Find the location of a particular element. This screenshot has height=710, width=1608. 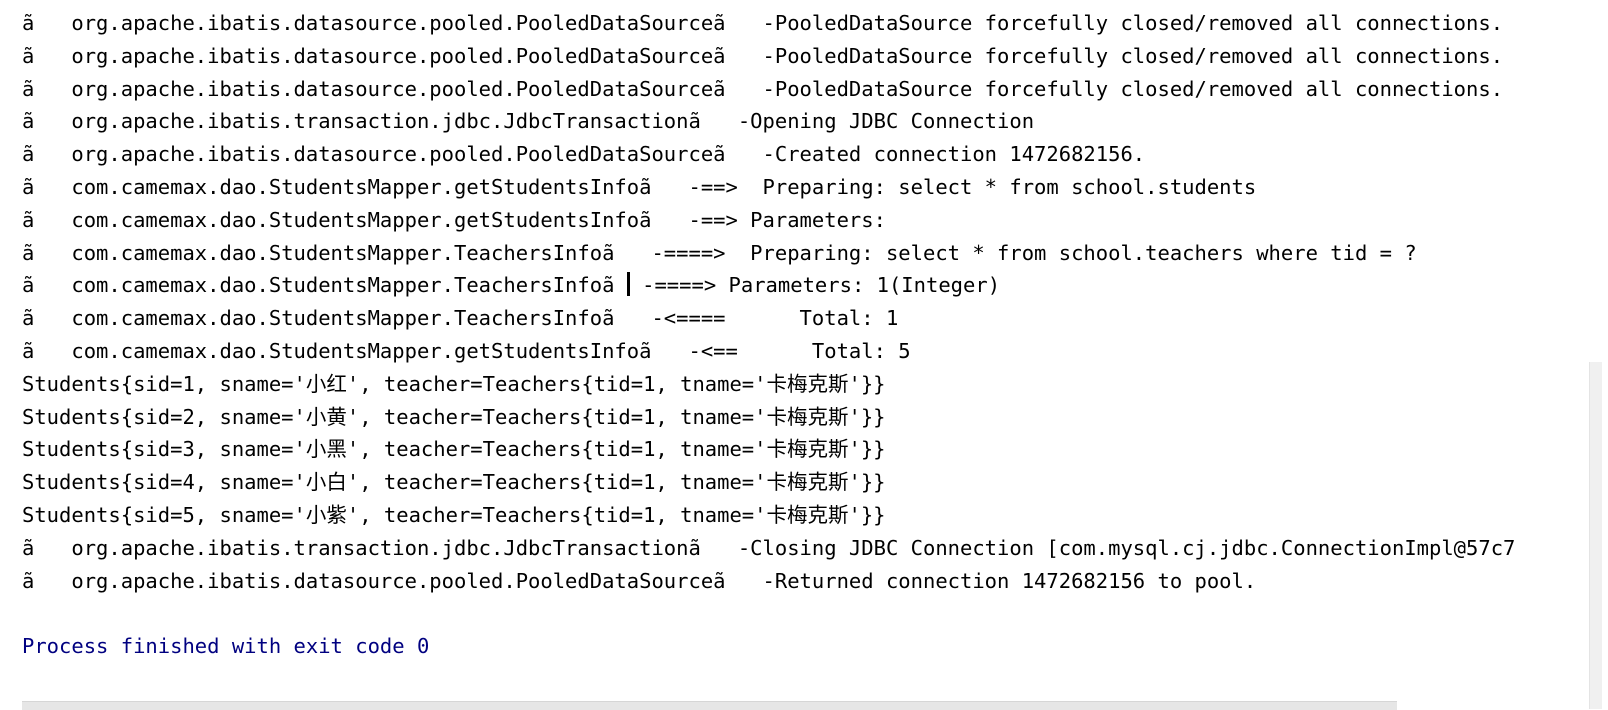

process-exit-message: Process finished with exit code 0 is located at coordinates (226, 646).